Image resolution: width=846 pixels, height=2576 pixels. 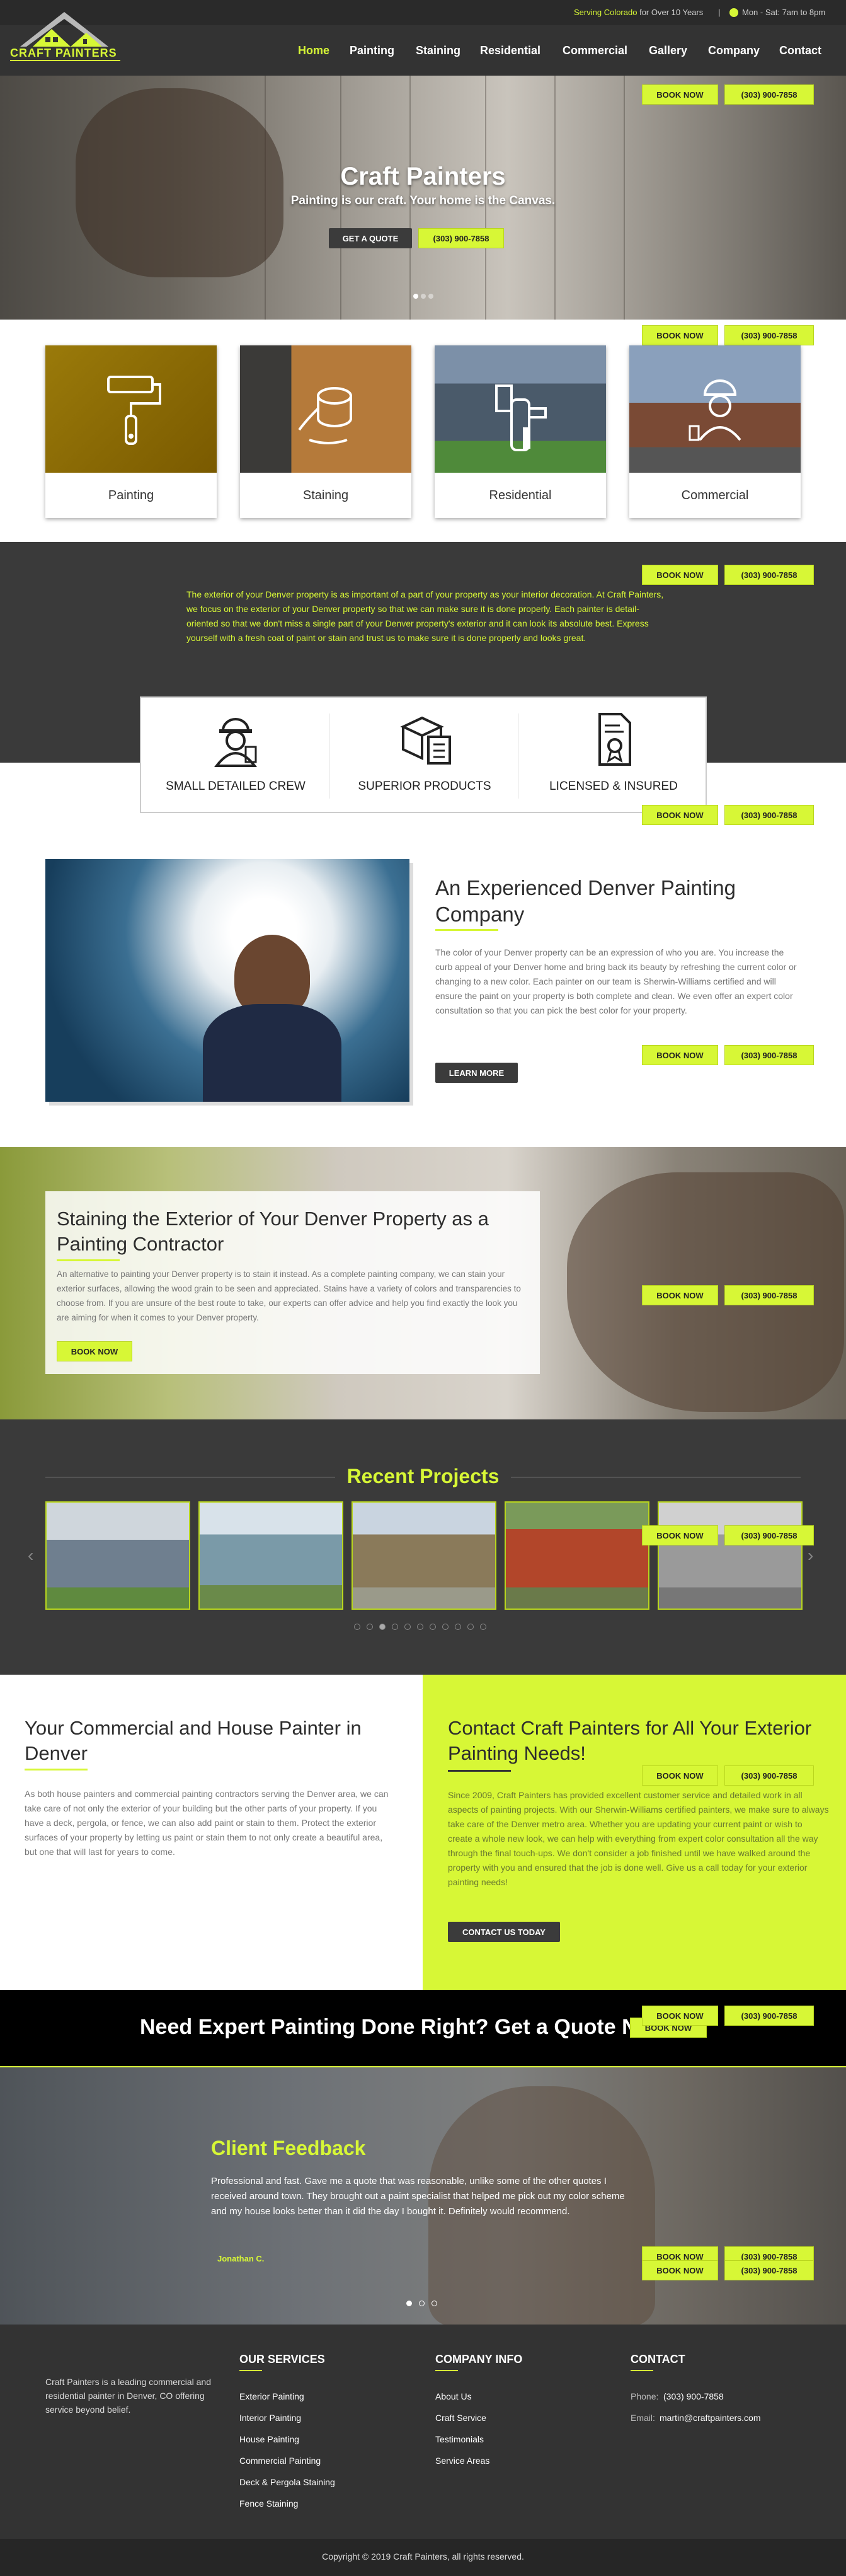 I want to click on email-label: Email:, so click(x=643, y=2418).